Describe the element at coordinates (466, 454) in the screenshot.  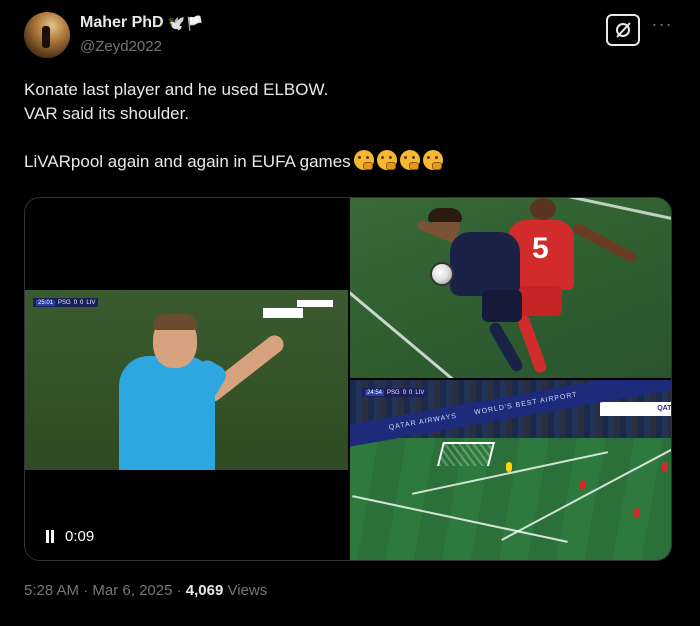
I see `goal` at that location.